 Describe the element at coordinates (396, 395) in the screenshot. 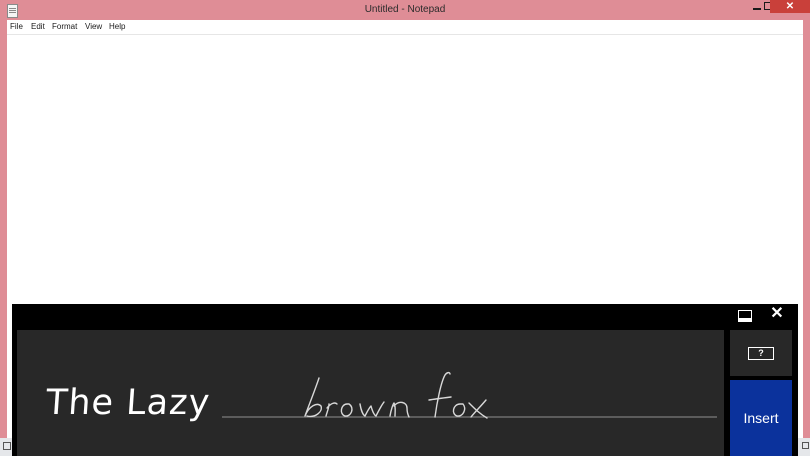

I see `ink-strokes` at that location.